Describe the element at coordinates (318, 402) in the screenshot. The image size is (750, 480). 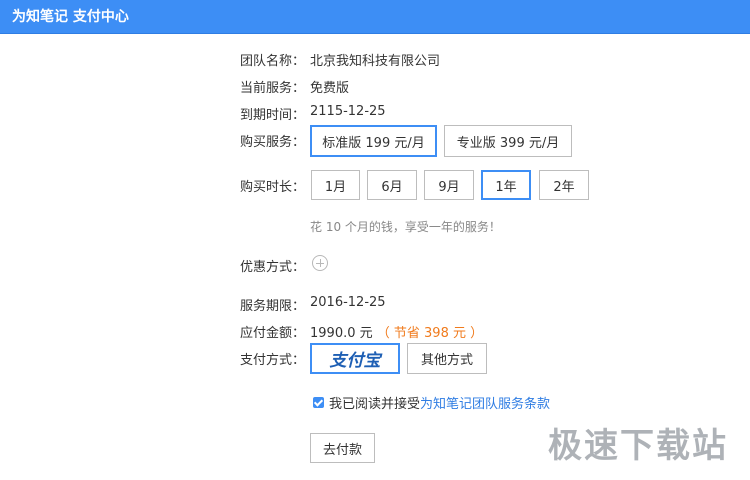
I see `agreement-checkbox` at that location.